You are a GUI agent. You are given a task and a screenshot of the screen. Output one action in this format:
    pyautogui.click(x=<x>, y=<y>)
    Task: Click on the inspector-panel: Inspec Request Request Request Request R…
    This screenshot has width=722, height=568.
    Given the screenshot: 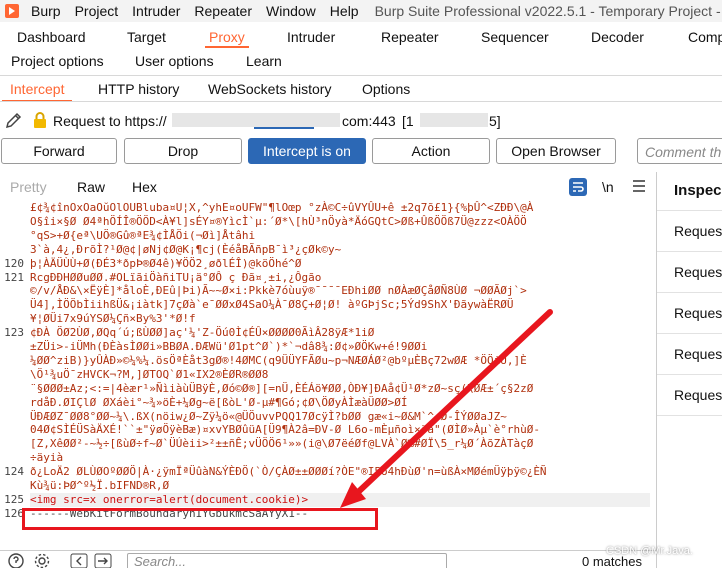 What is the action you would take?
    pyautogui.click(x=689, y=370)
    